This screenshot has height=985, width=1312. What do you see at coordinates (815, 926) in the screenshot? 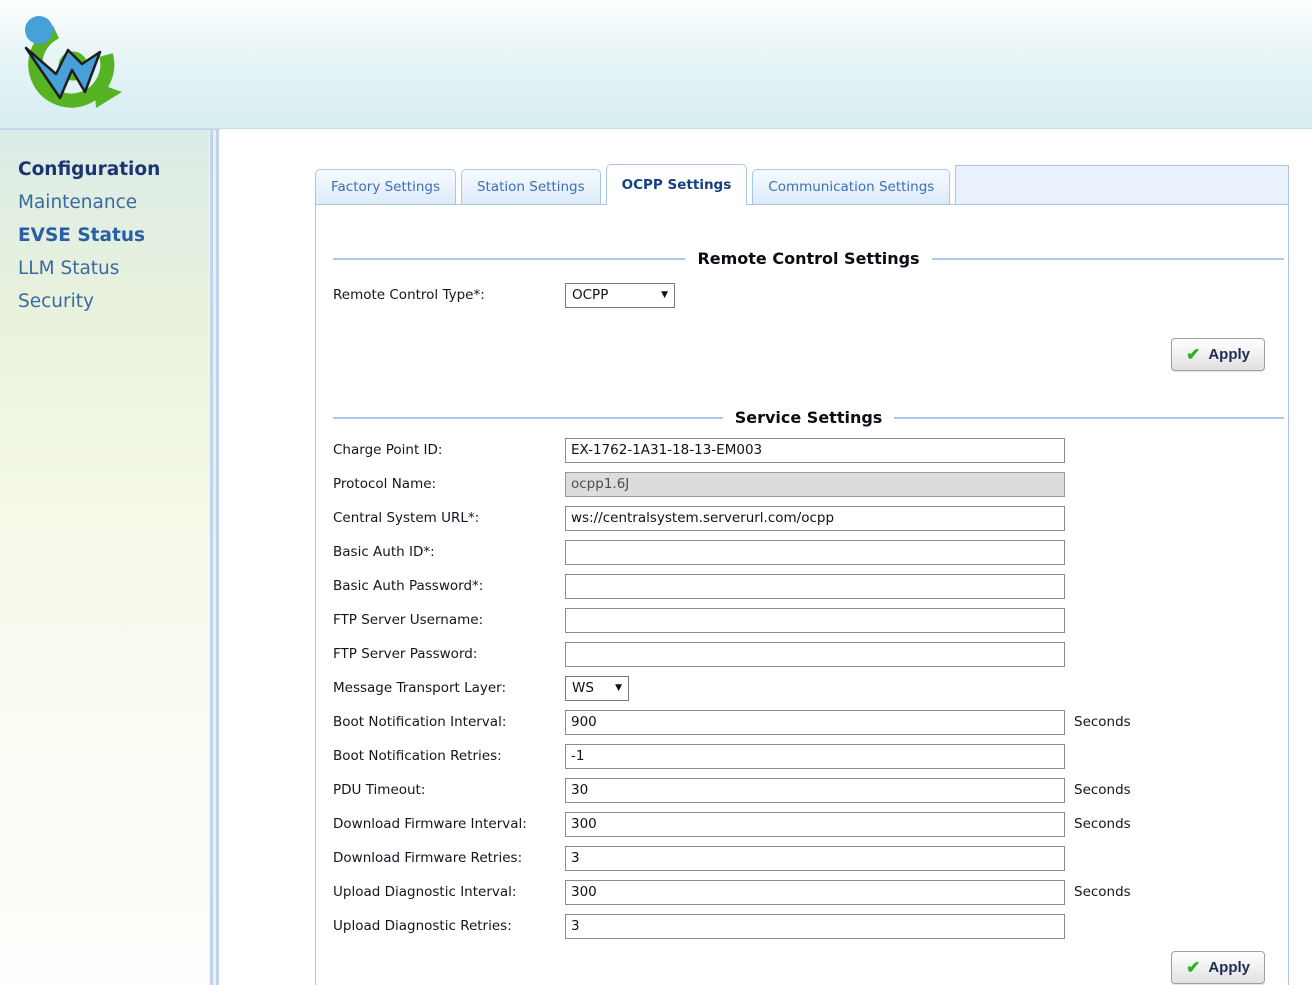
I see `upload-diagnostic-retries-input` at bounding box center [815, 926].